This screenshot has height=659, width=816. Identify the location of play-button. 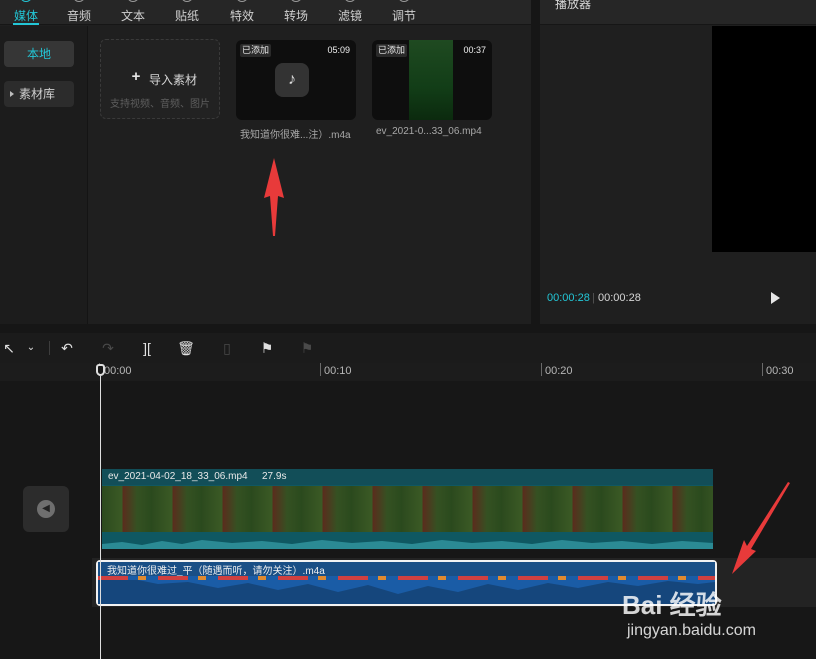
(775, 298).